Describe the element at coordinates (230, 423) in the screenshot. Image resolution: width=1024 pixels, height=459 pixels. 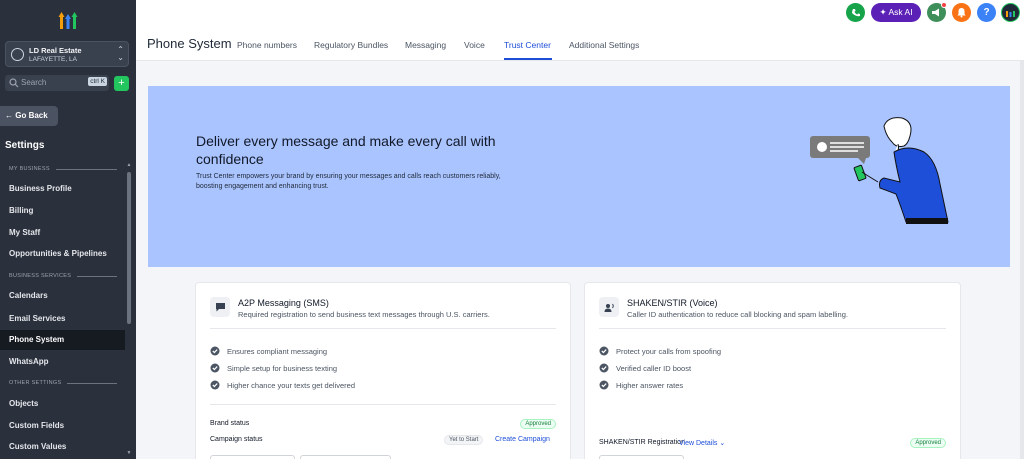
I see `brand-status-label: Brand status` at that location.